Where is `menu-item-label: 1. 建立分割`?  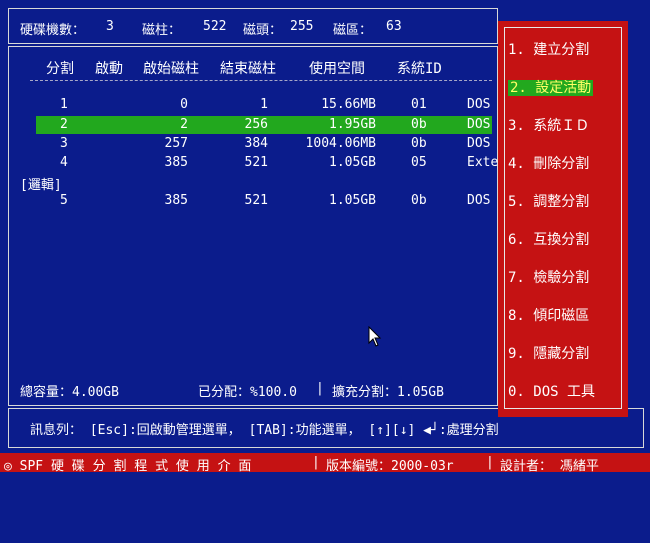 menu-item-label: 1. 建立分割 is located at coordinates (549, 50).